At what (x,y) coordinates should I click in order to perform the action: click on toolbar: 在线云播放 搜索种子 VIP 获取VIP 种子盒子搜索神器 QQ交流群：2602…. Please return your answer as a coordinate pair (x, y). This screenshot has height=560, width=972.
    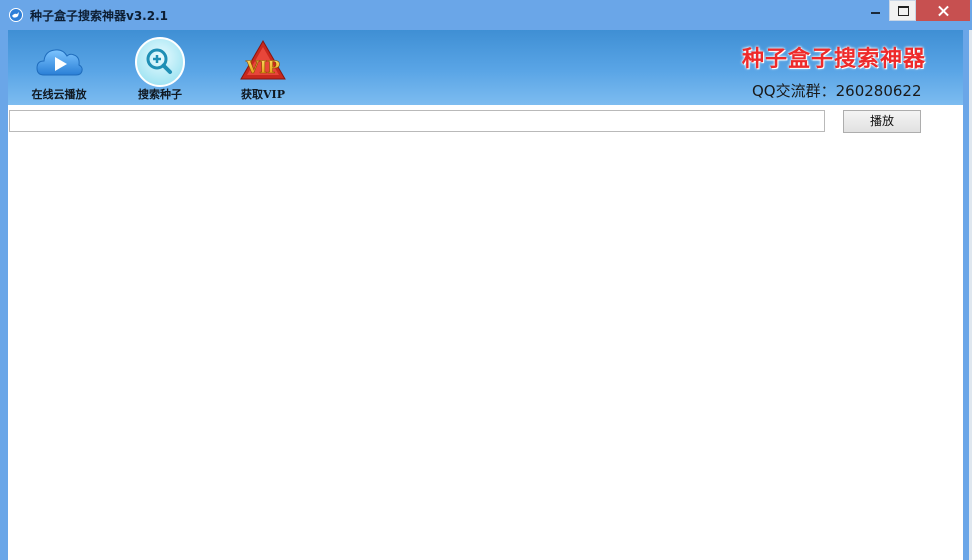
    Looking at the image, I should click on (485, 67).